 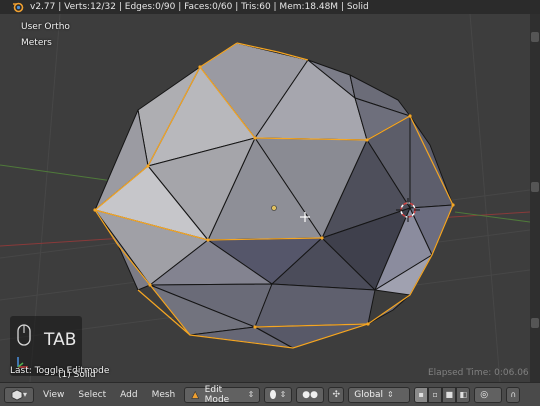 I want to click on snap-toggle: ∩, so click(x=513, y=394).